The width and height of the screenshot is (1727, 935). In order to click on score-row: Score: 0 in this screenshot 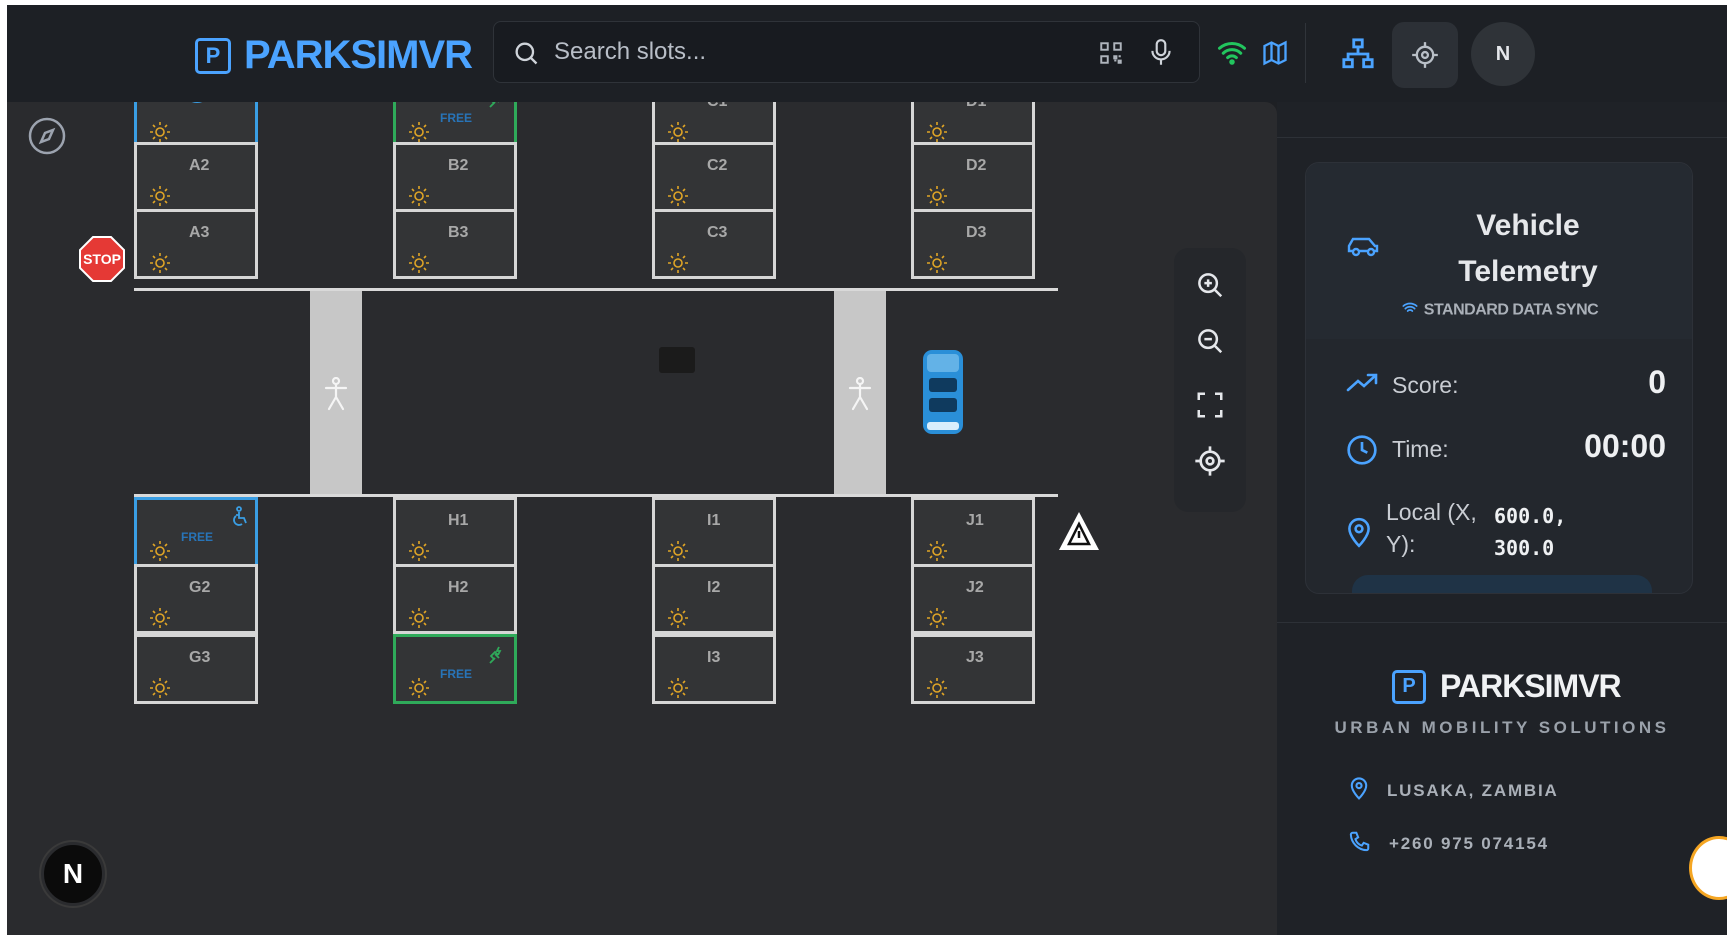, I will do `click(1506, 384)`.